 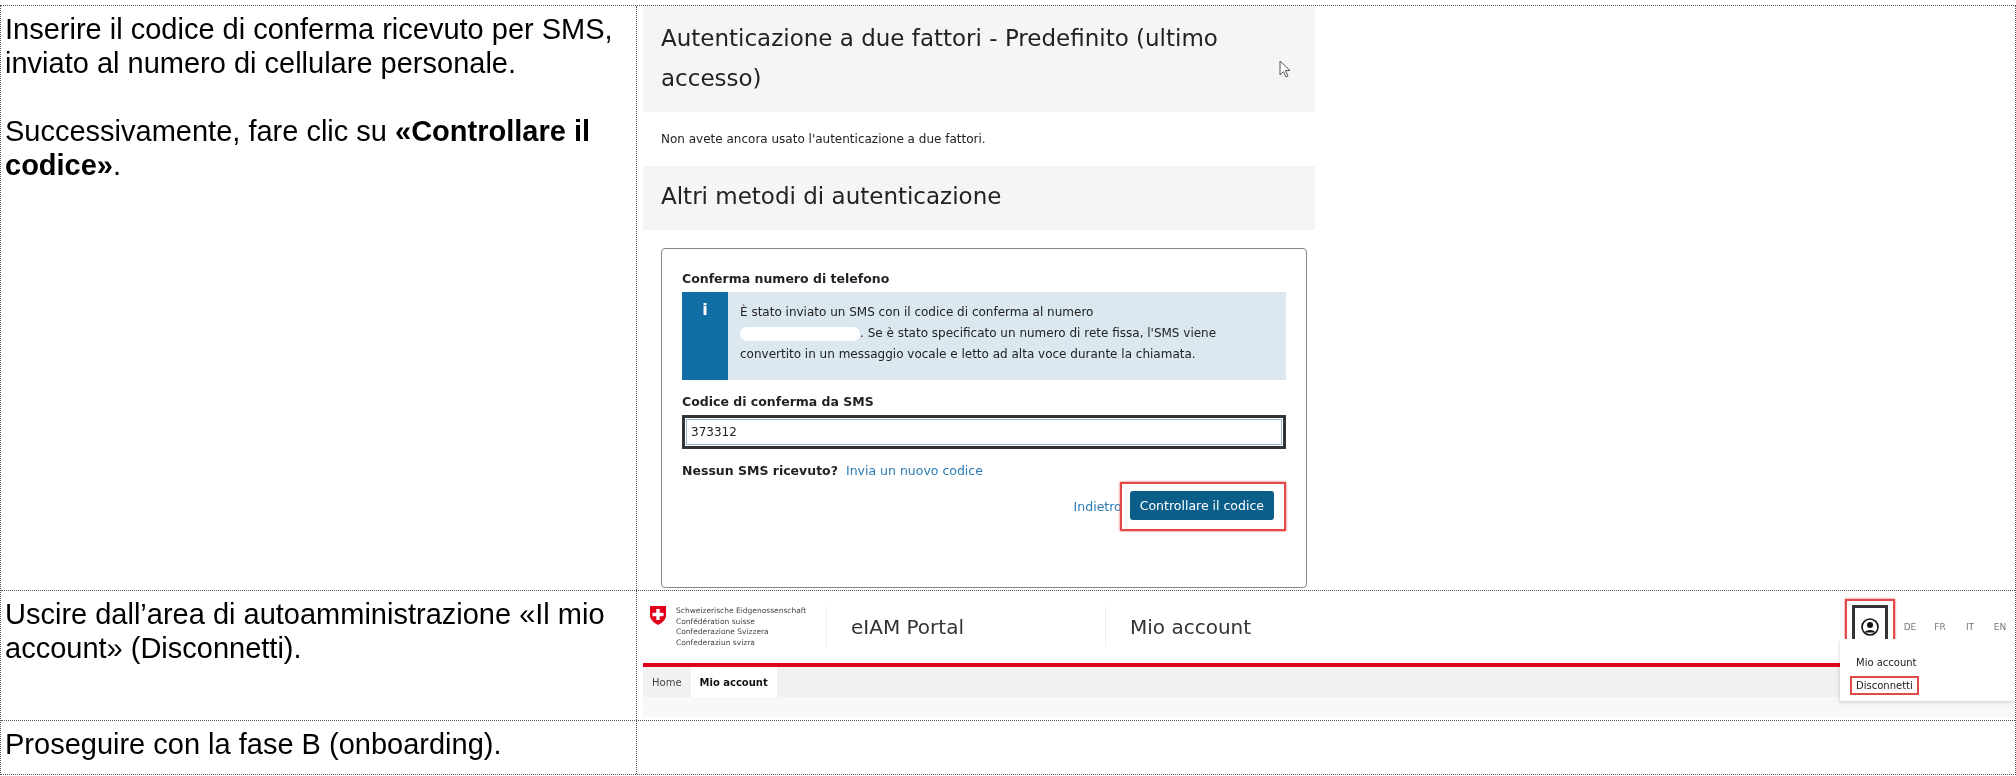 I want to click on instruction-text: Successivamente, fare clic su «Controllare il codice»., so click(x=298, y=148).